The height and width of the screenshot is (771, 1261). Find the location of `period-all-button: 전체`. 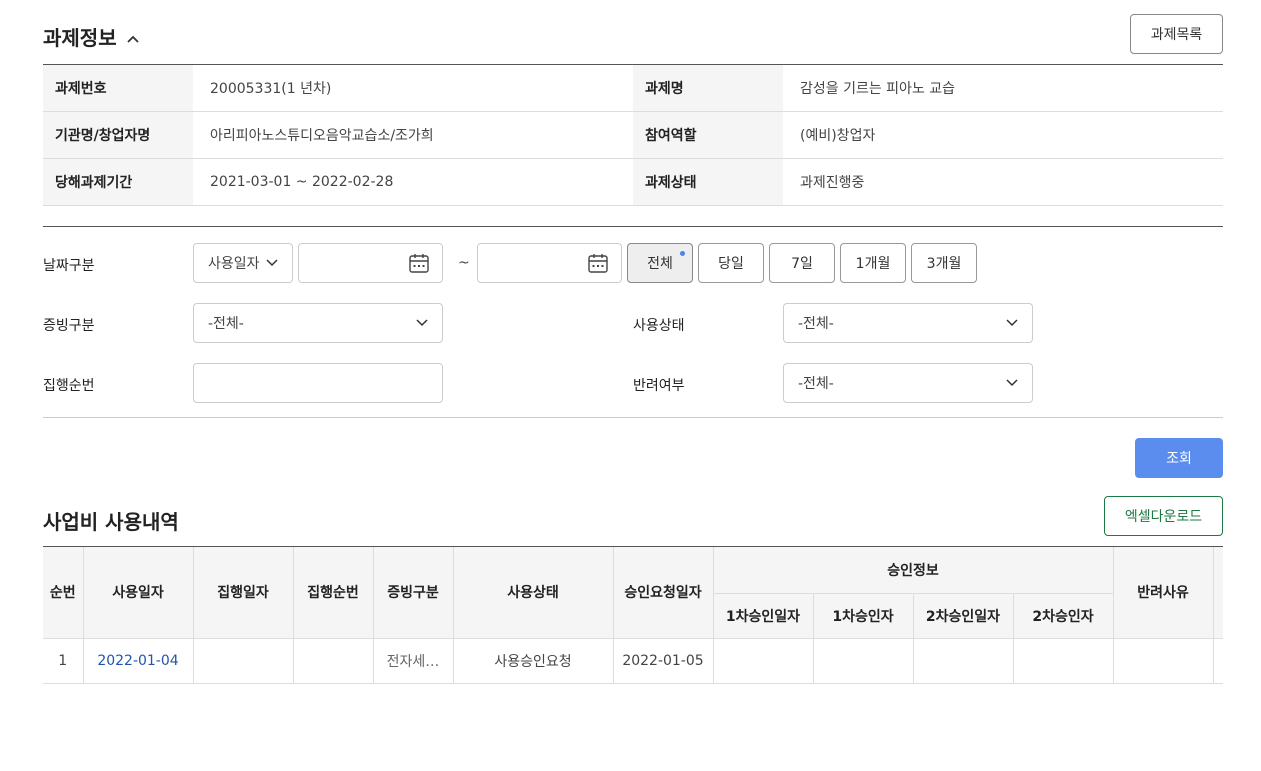

period-all-button: 전체 is located at coordinates (660, 263).